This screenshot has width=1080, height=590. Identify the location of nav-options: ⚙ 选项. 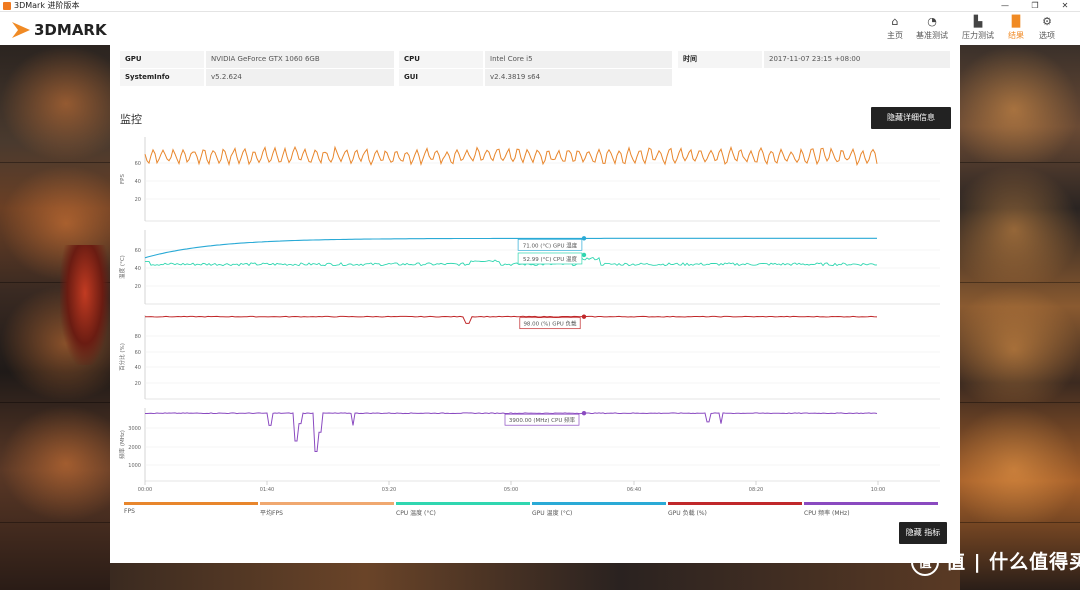
(1047, 30).